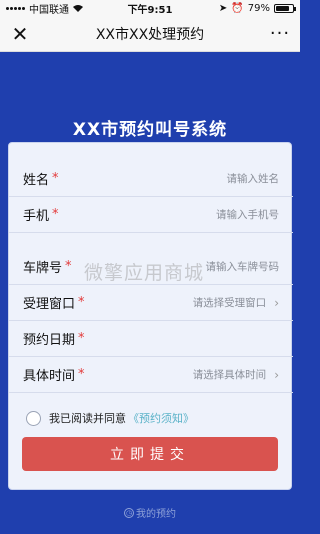 Image resolution: width=320 pixels, height=534 pixels. I want to click on phone-field: 手机 * 请输入手机号, so click(151, 215).